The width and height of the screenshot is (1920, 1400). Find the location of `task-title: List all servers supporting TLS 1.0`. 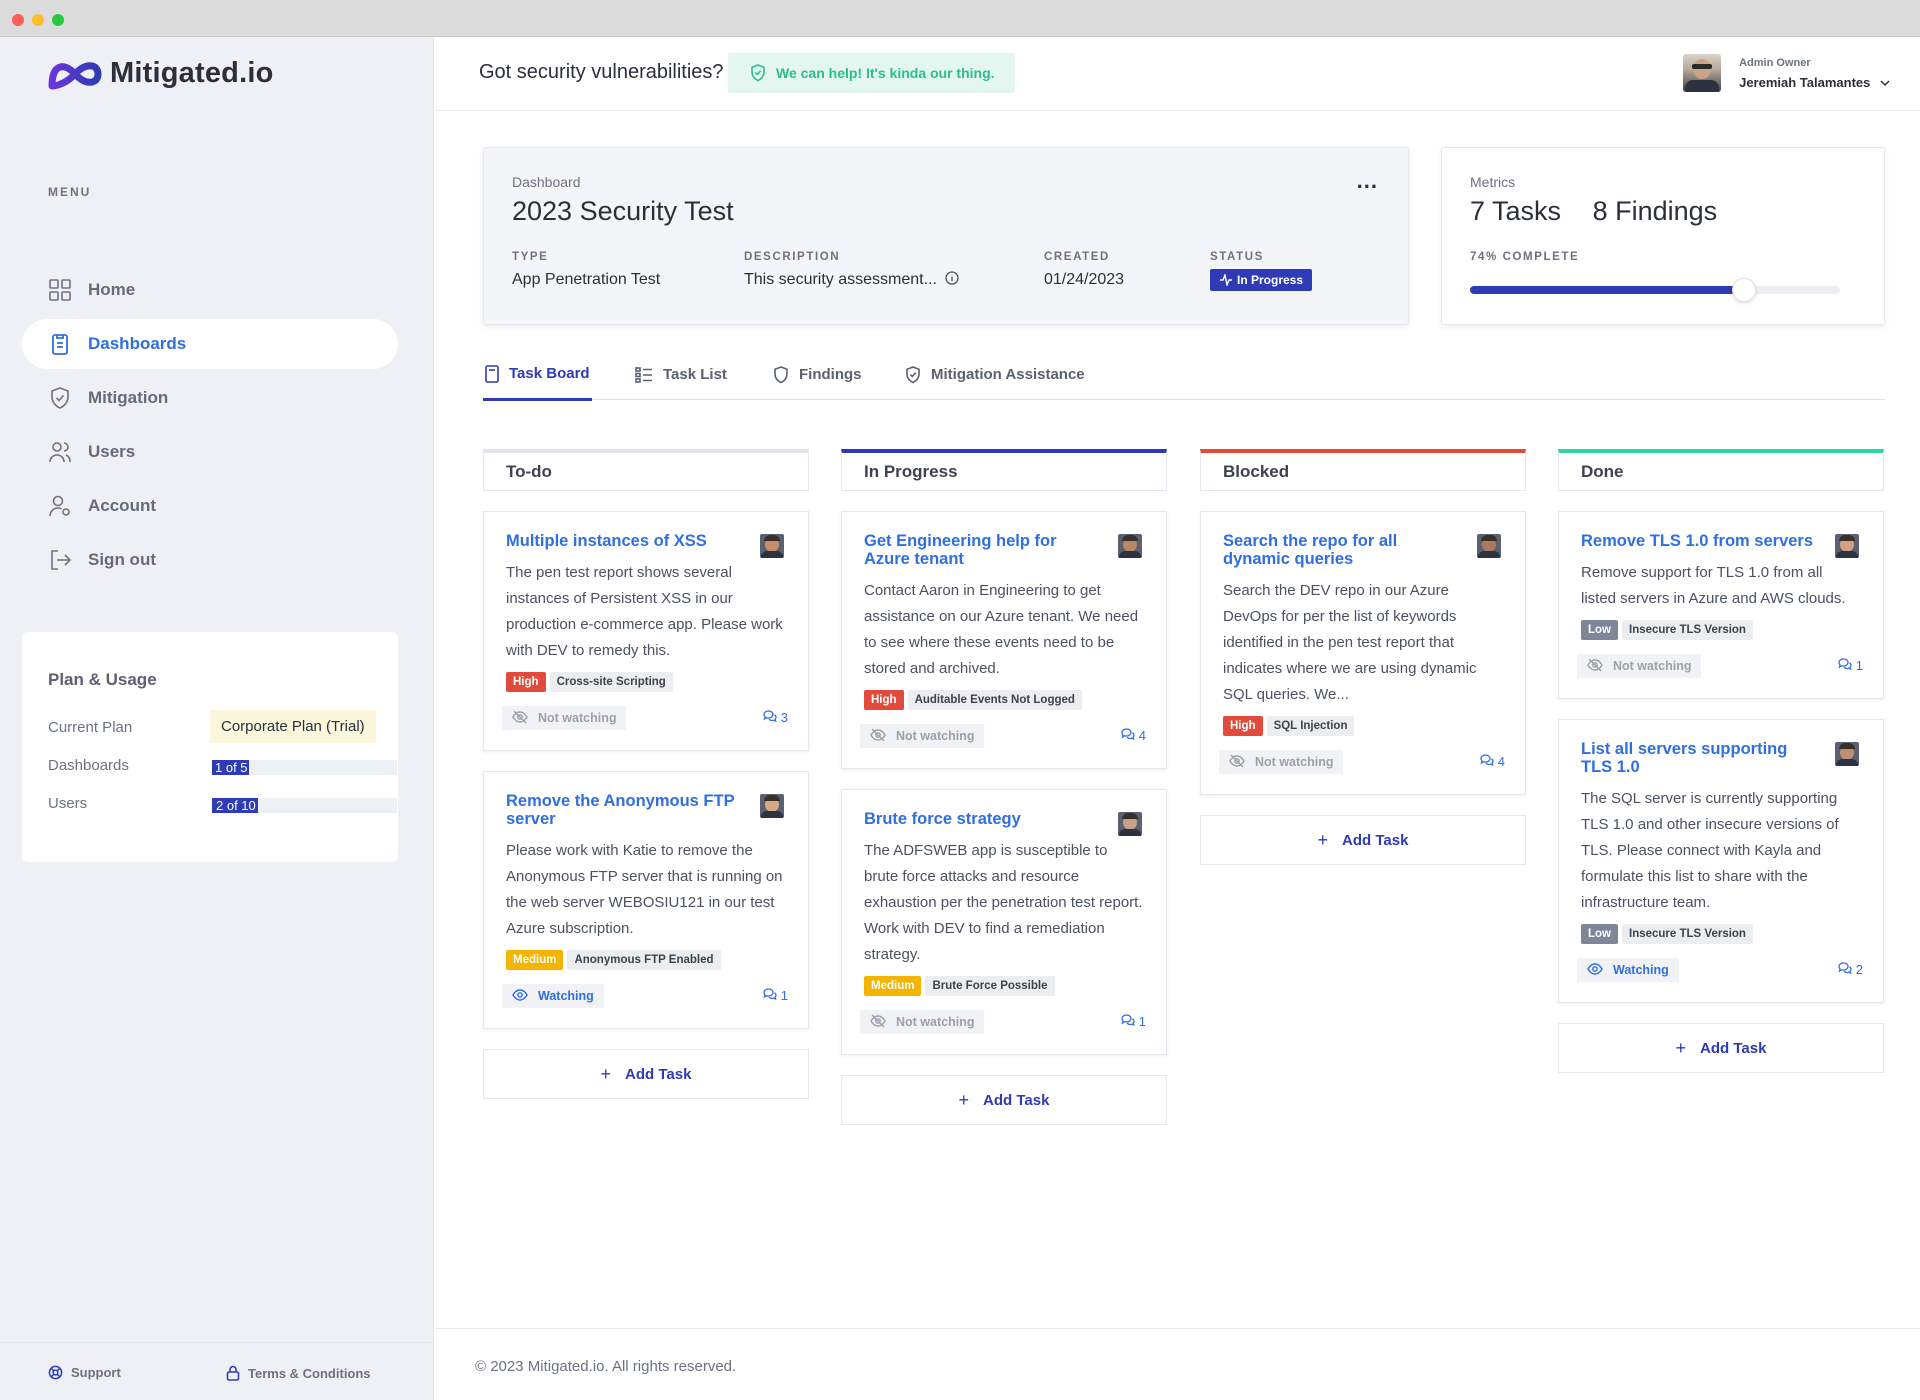

task-title: List all servers supporting TLS 1.0 is located at coordinates (1721, 758).